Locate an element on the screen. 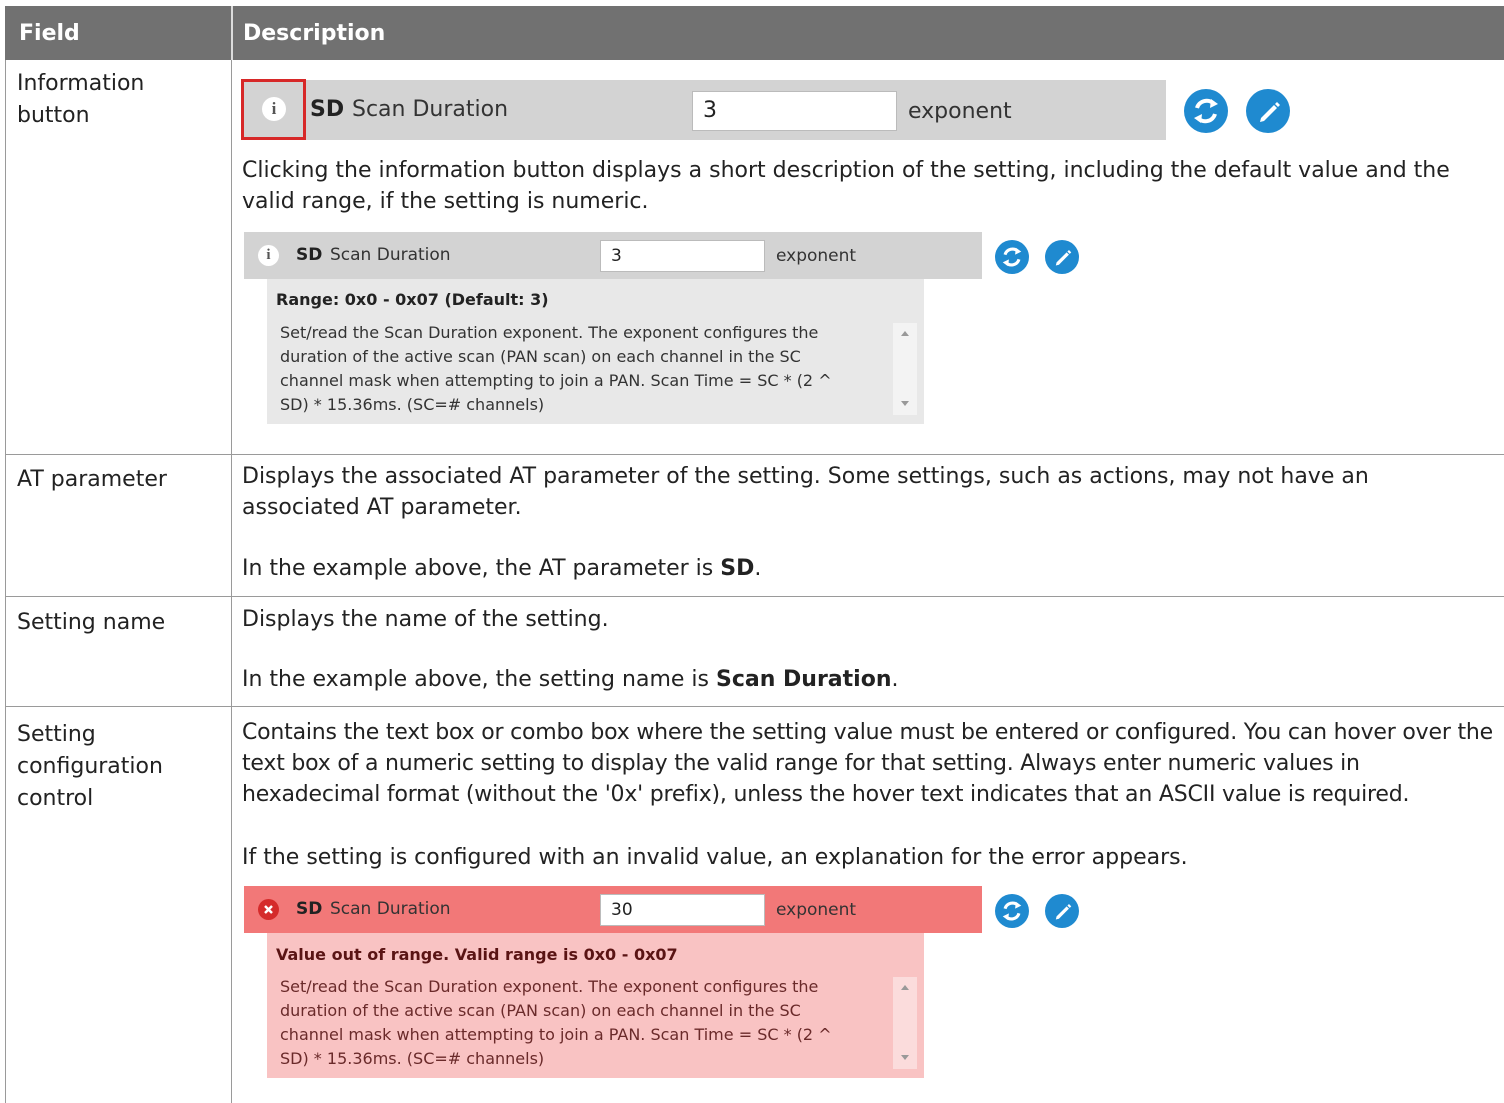 The width and height of the screenshot is (1504, 1103). column-divider is located at coordinates (231, 581).